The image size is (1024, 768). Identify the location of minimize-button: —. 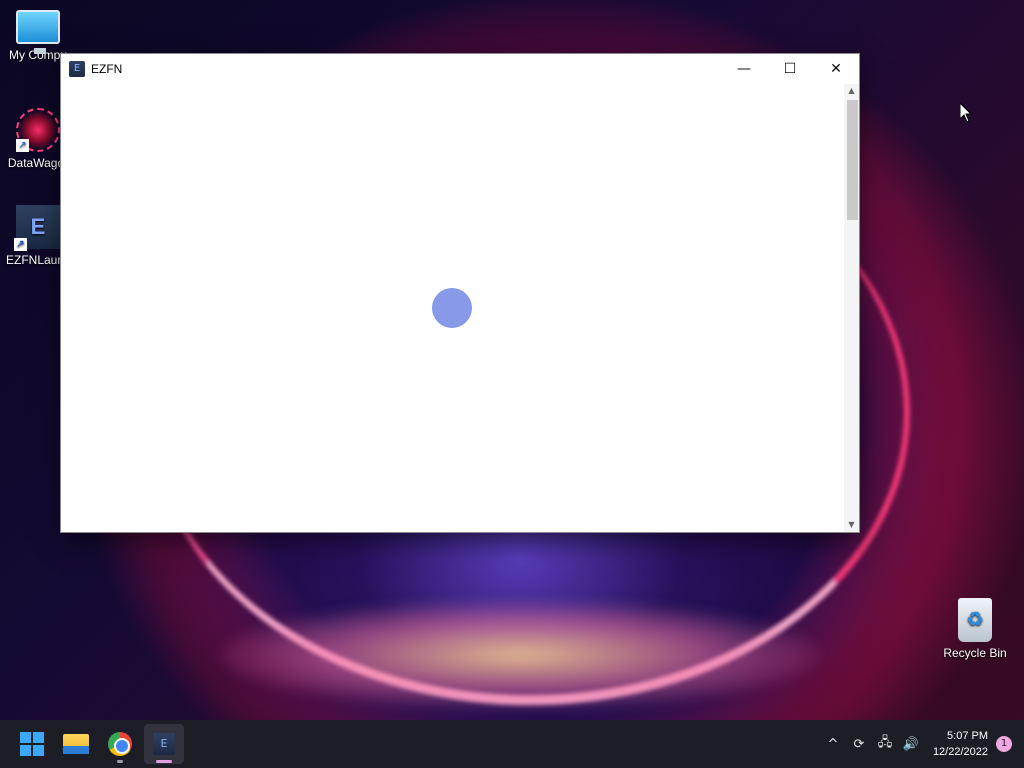
(744, 69).